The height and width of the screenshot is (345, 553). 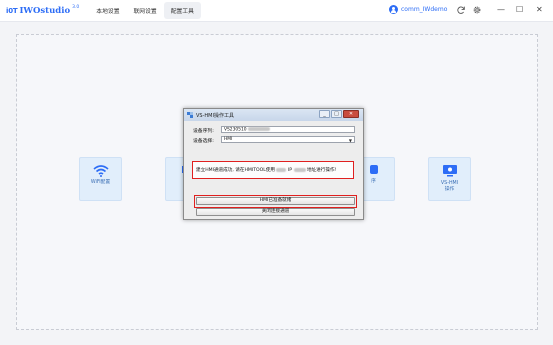 What do you see at coordinates (393, 9) in the screenshot?
I see `avatar` at bounding box center [393, 9].